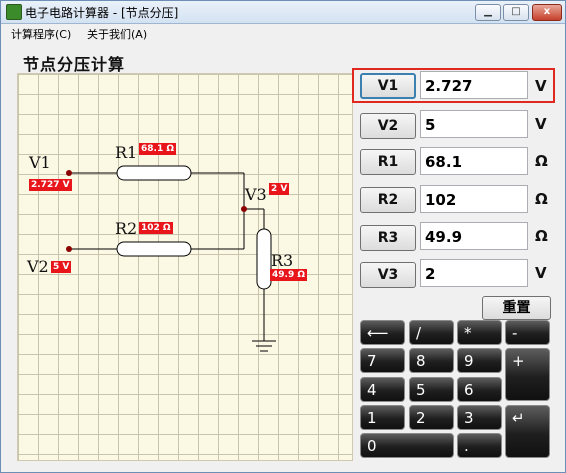 The height and width of the screenshot is (473, 566). Describe the element at coordinates (547, 12) in the screenshot. I see `close-button: x` at that location.